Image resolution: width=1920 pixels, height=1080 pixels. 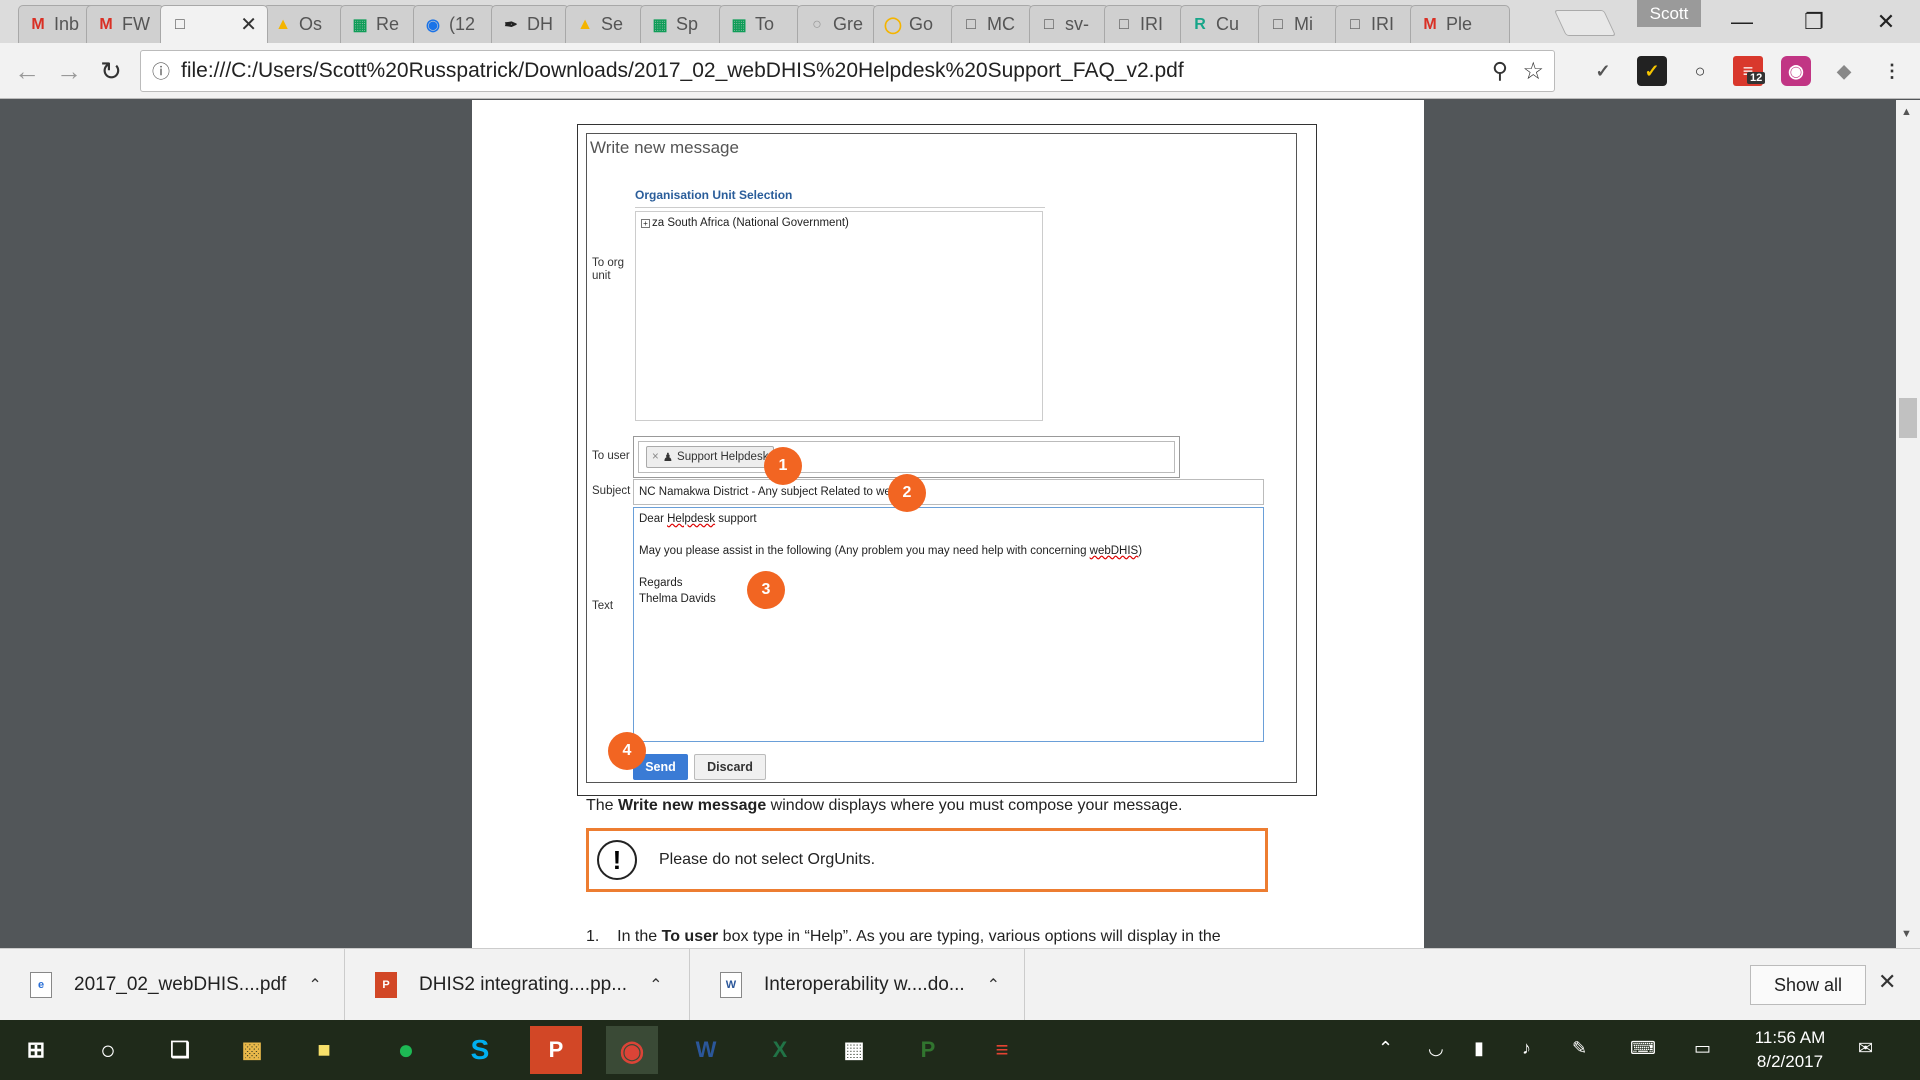 I want to click on cortana-icon: ○, so click(x=108, y=1050).